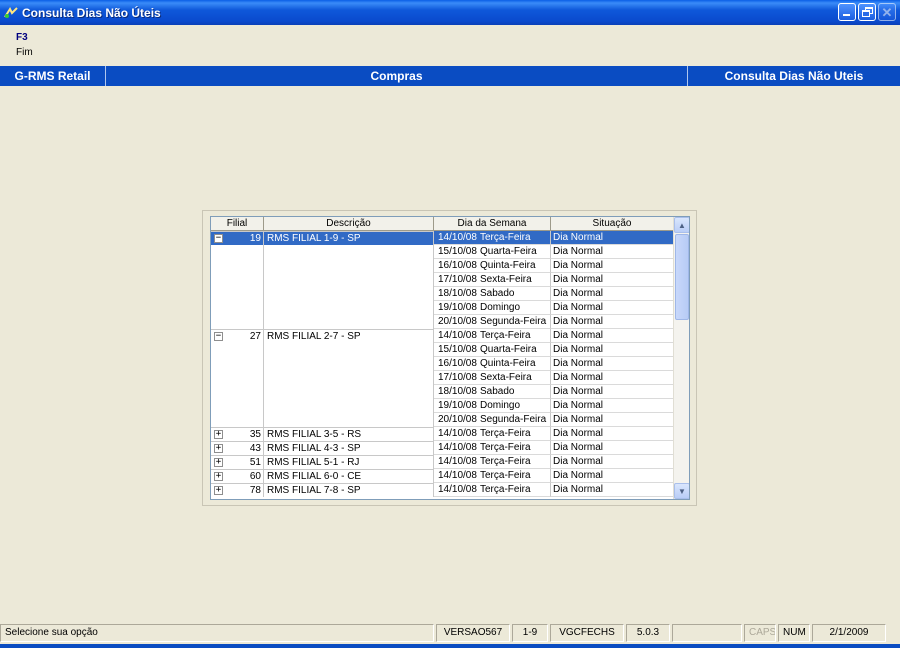 The width and height of the screenshot is (900, 648). Describe the element at coordinates (681, 491) in the screenshot. I see `scroll-down-button: ▼` at that location.